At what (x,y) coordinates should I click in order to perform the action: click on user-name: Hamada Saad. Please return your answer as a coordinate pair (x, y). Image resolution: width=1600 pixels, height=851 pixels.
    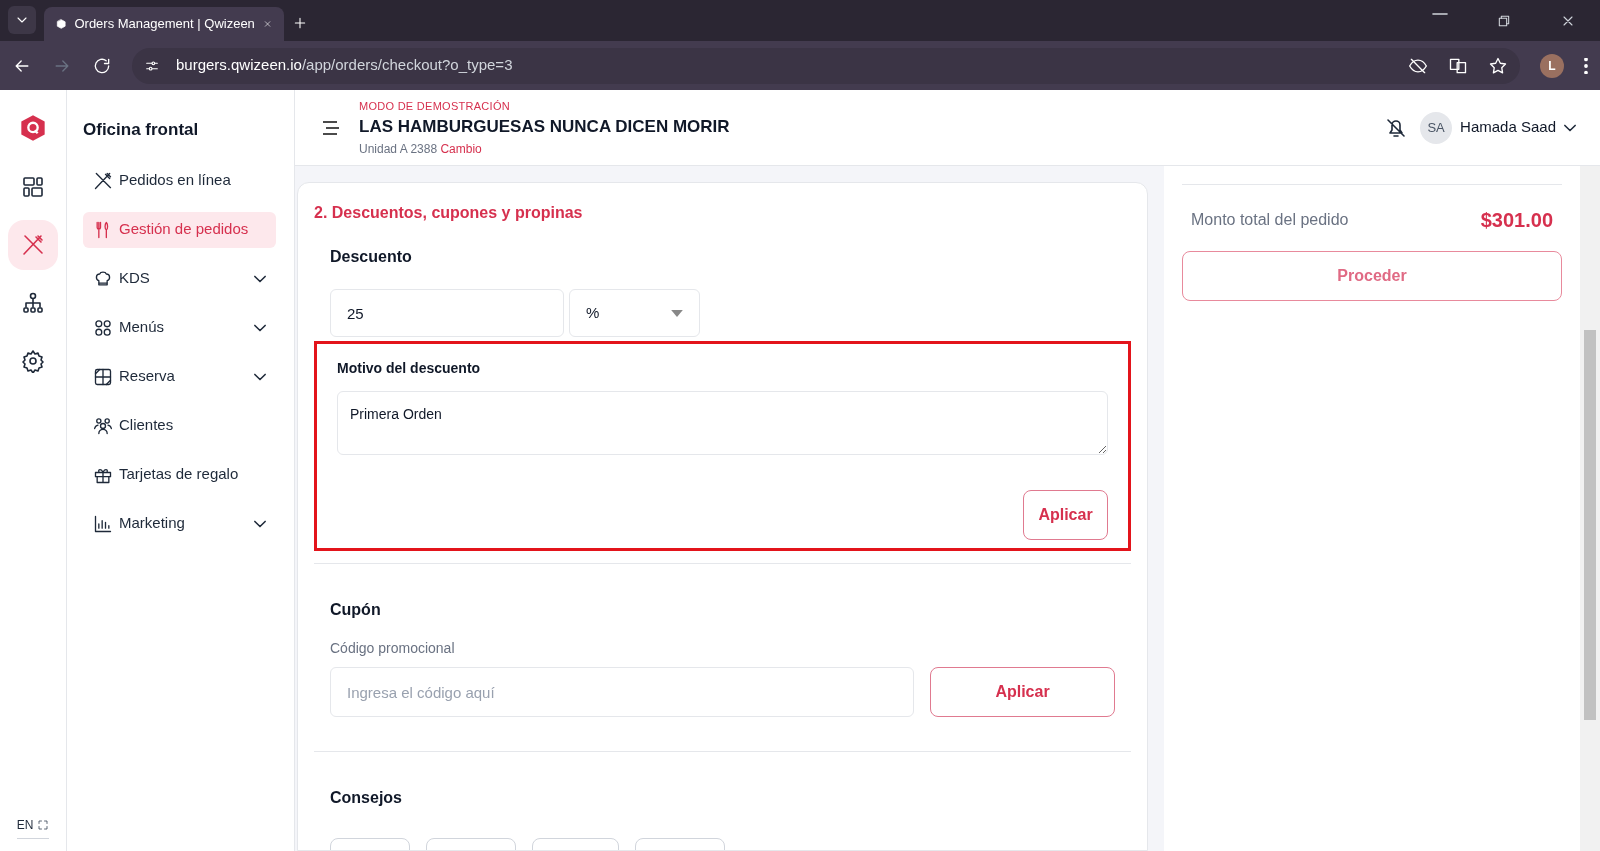
    Looking at the image, I should click on (1508, 127).